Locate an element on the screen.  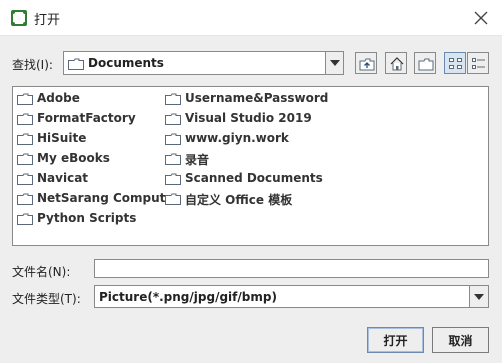
list-item-label: Navicat is located at coordinates (63, 178).